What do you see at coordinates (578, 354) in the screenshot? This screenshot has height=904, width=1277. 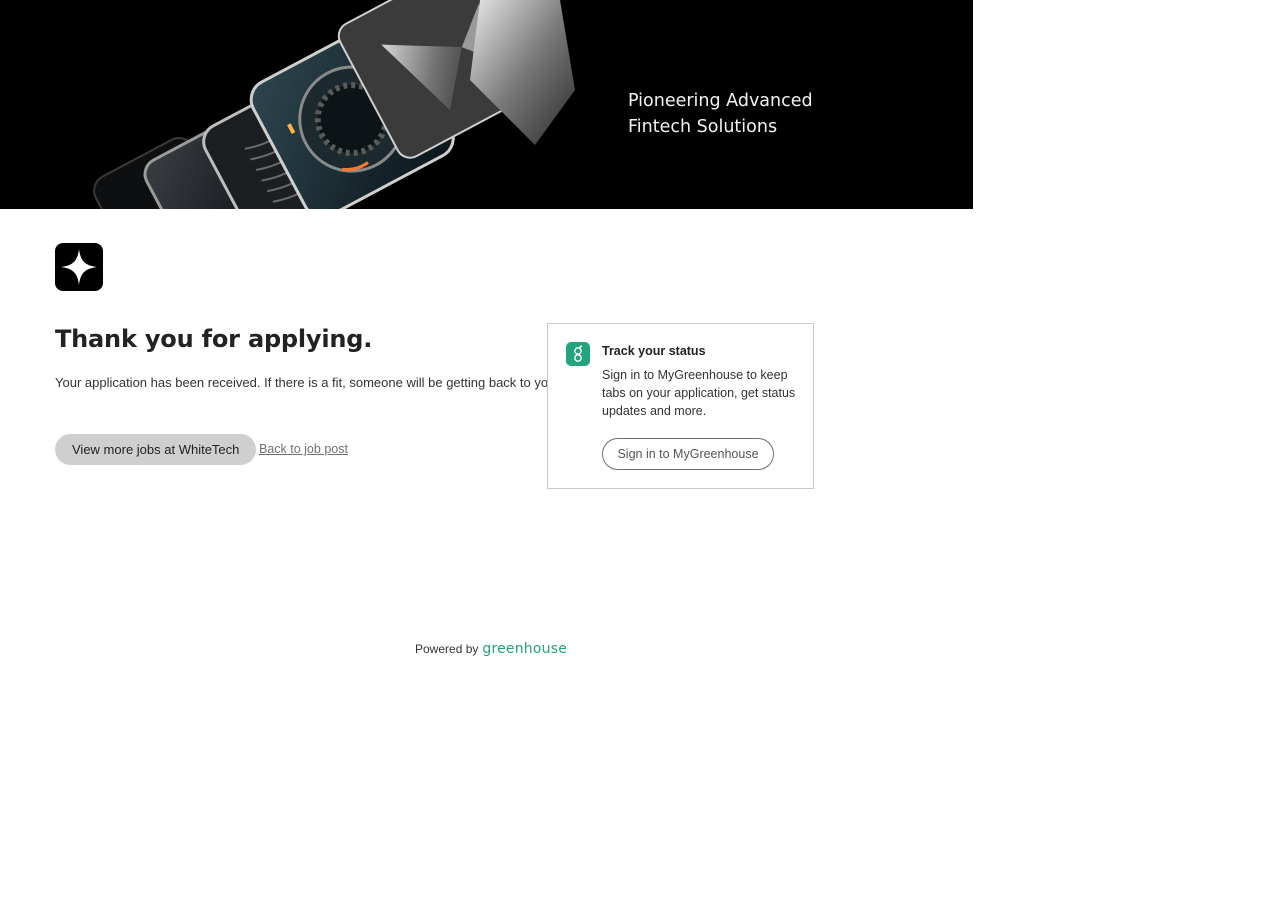 I see `greenhouse-g-icon` at bounding box center [578, 354].